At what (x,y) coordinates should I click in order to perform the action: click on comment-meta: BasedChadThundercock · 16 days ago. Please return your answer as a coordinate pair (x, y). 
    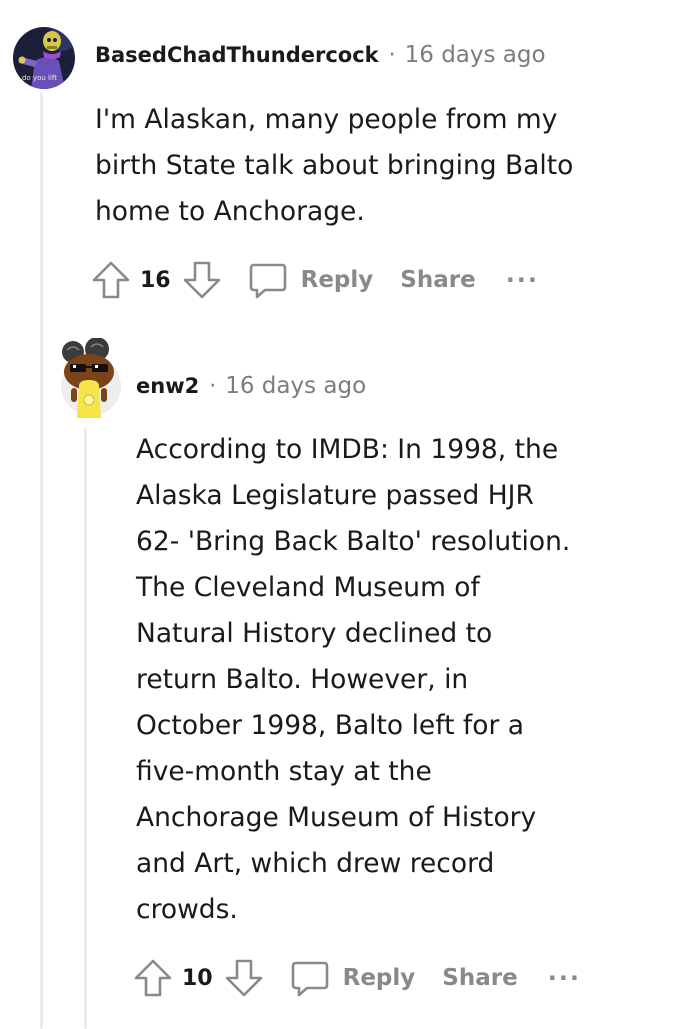
    Looking at the image, I should click on (320, 55).